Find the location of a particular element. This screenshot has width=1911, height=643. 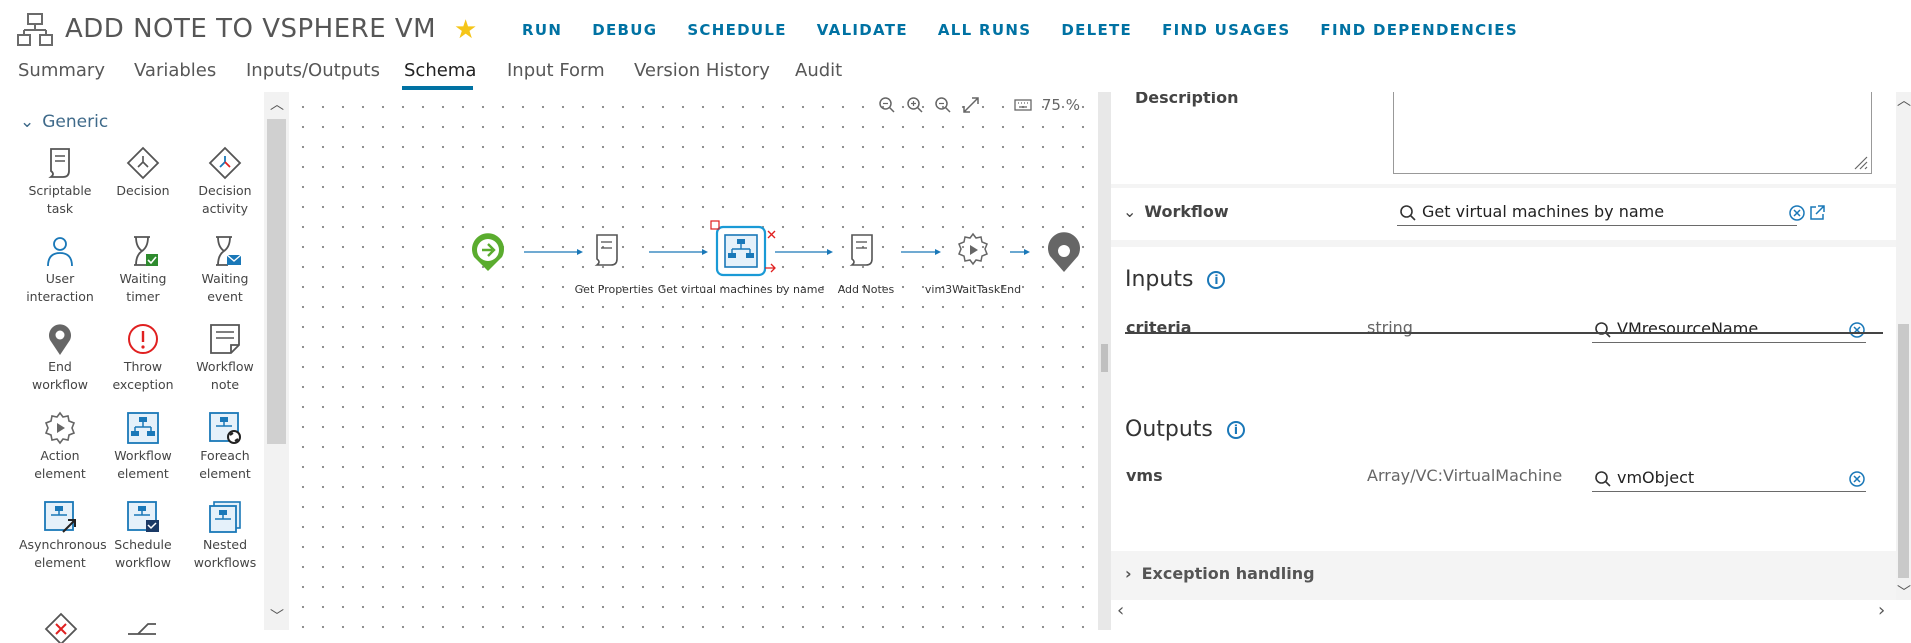

palette-item-nested-workflows: Nested workflows is located at coordinates (224, 536).